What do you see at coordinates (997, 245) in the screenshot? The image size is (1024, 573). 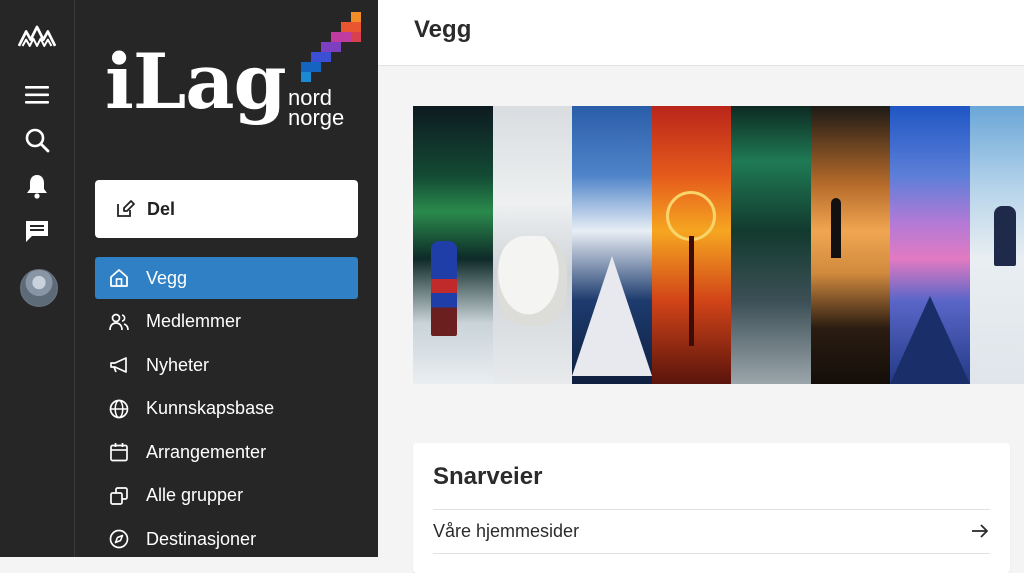 I see `banner-strip-dog-sled` at bounding box center [997, 245].